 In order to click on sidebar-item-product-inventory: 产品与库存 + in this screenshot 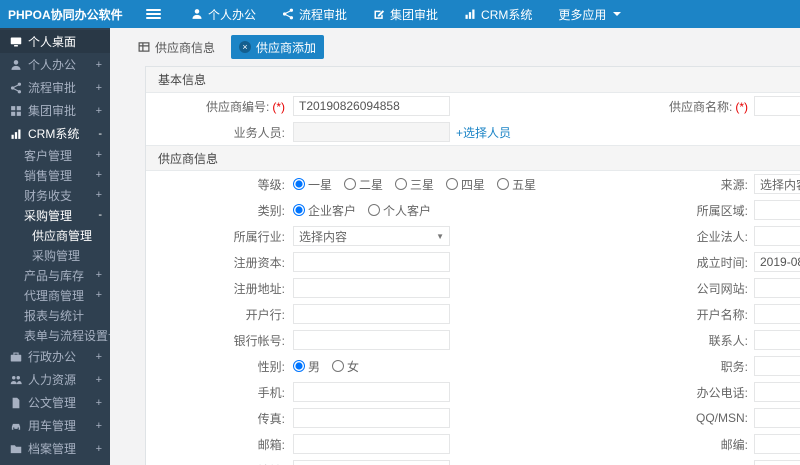, I will do `click(55, 275)`.